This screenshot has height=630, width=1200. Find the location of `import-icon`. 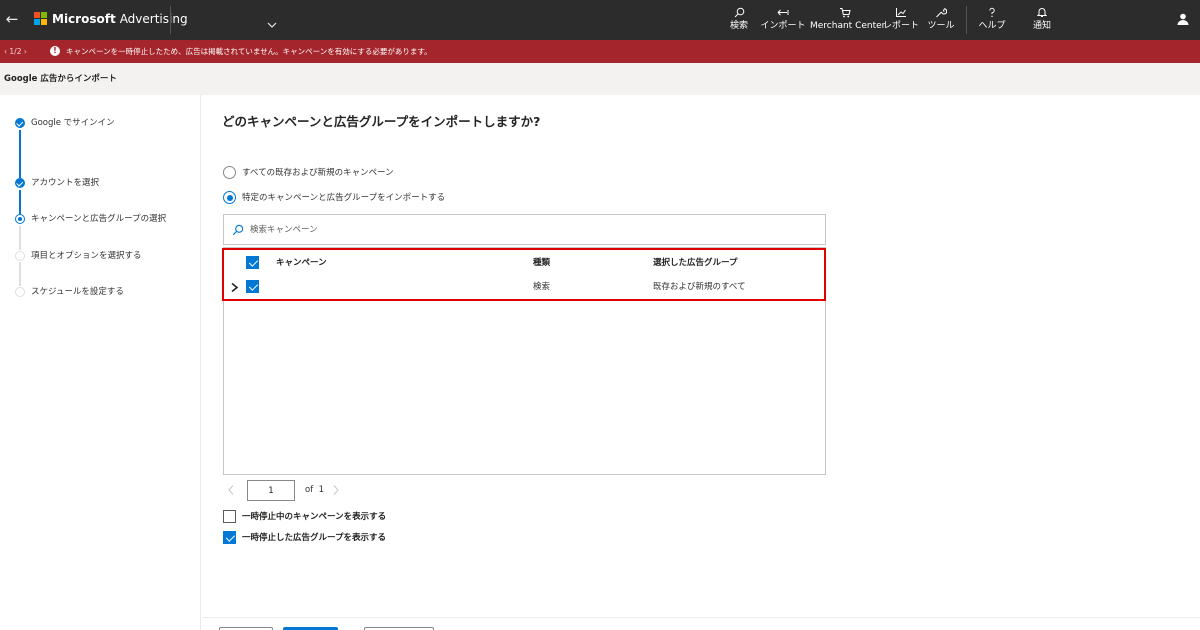

import-icon is located at coordinates (783, 12).